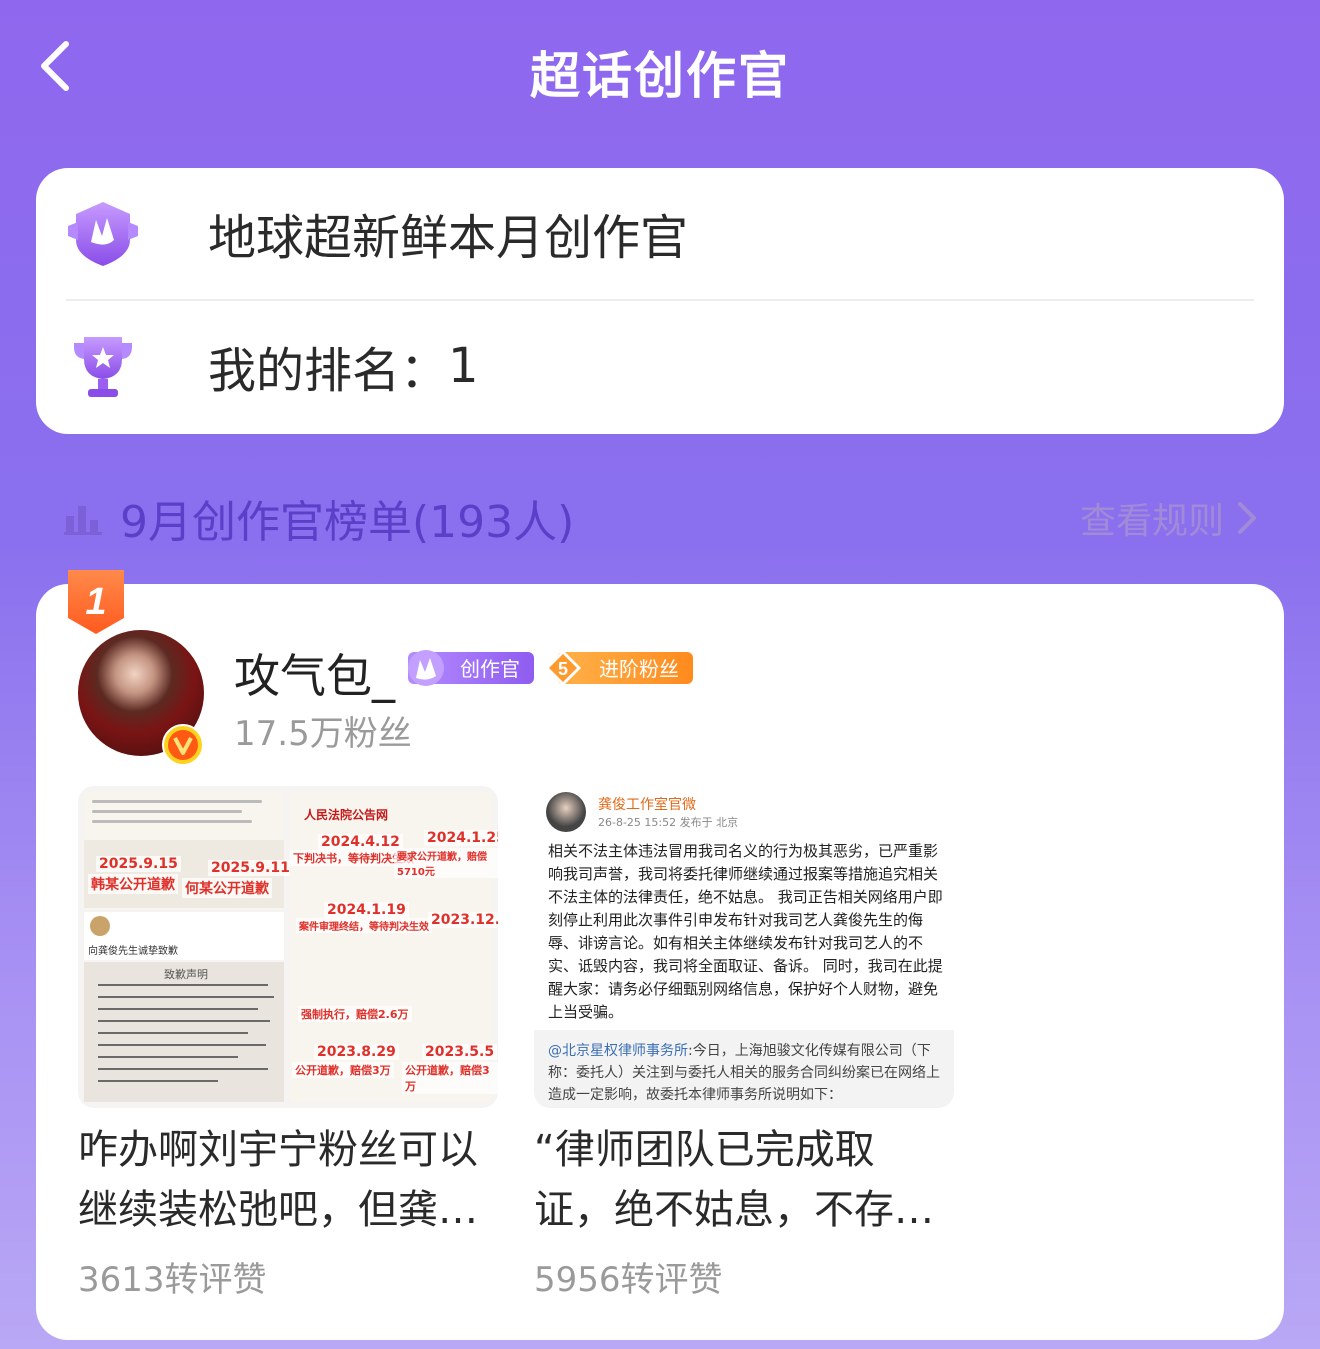  I want to click on view-rules-label: 查看规则, so click(1151, 521).